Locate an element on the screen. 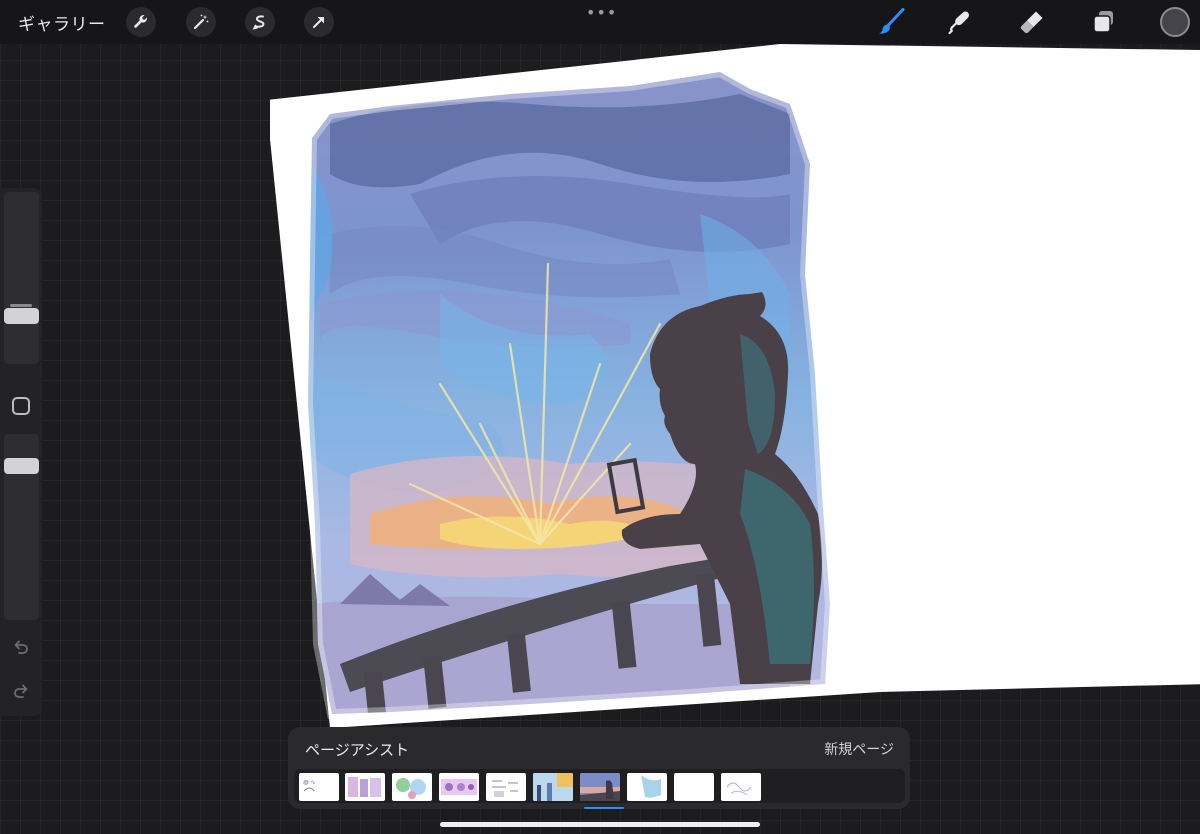 Image resolution: width=1200 pixels, height=834 pixels. eraser-tool-button is located at coordinates (1032, 22).